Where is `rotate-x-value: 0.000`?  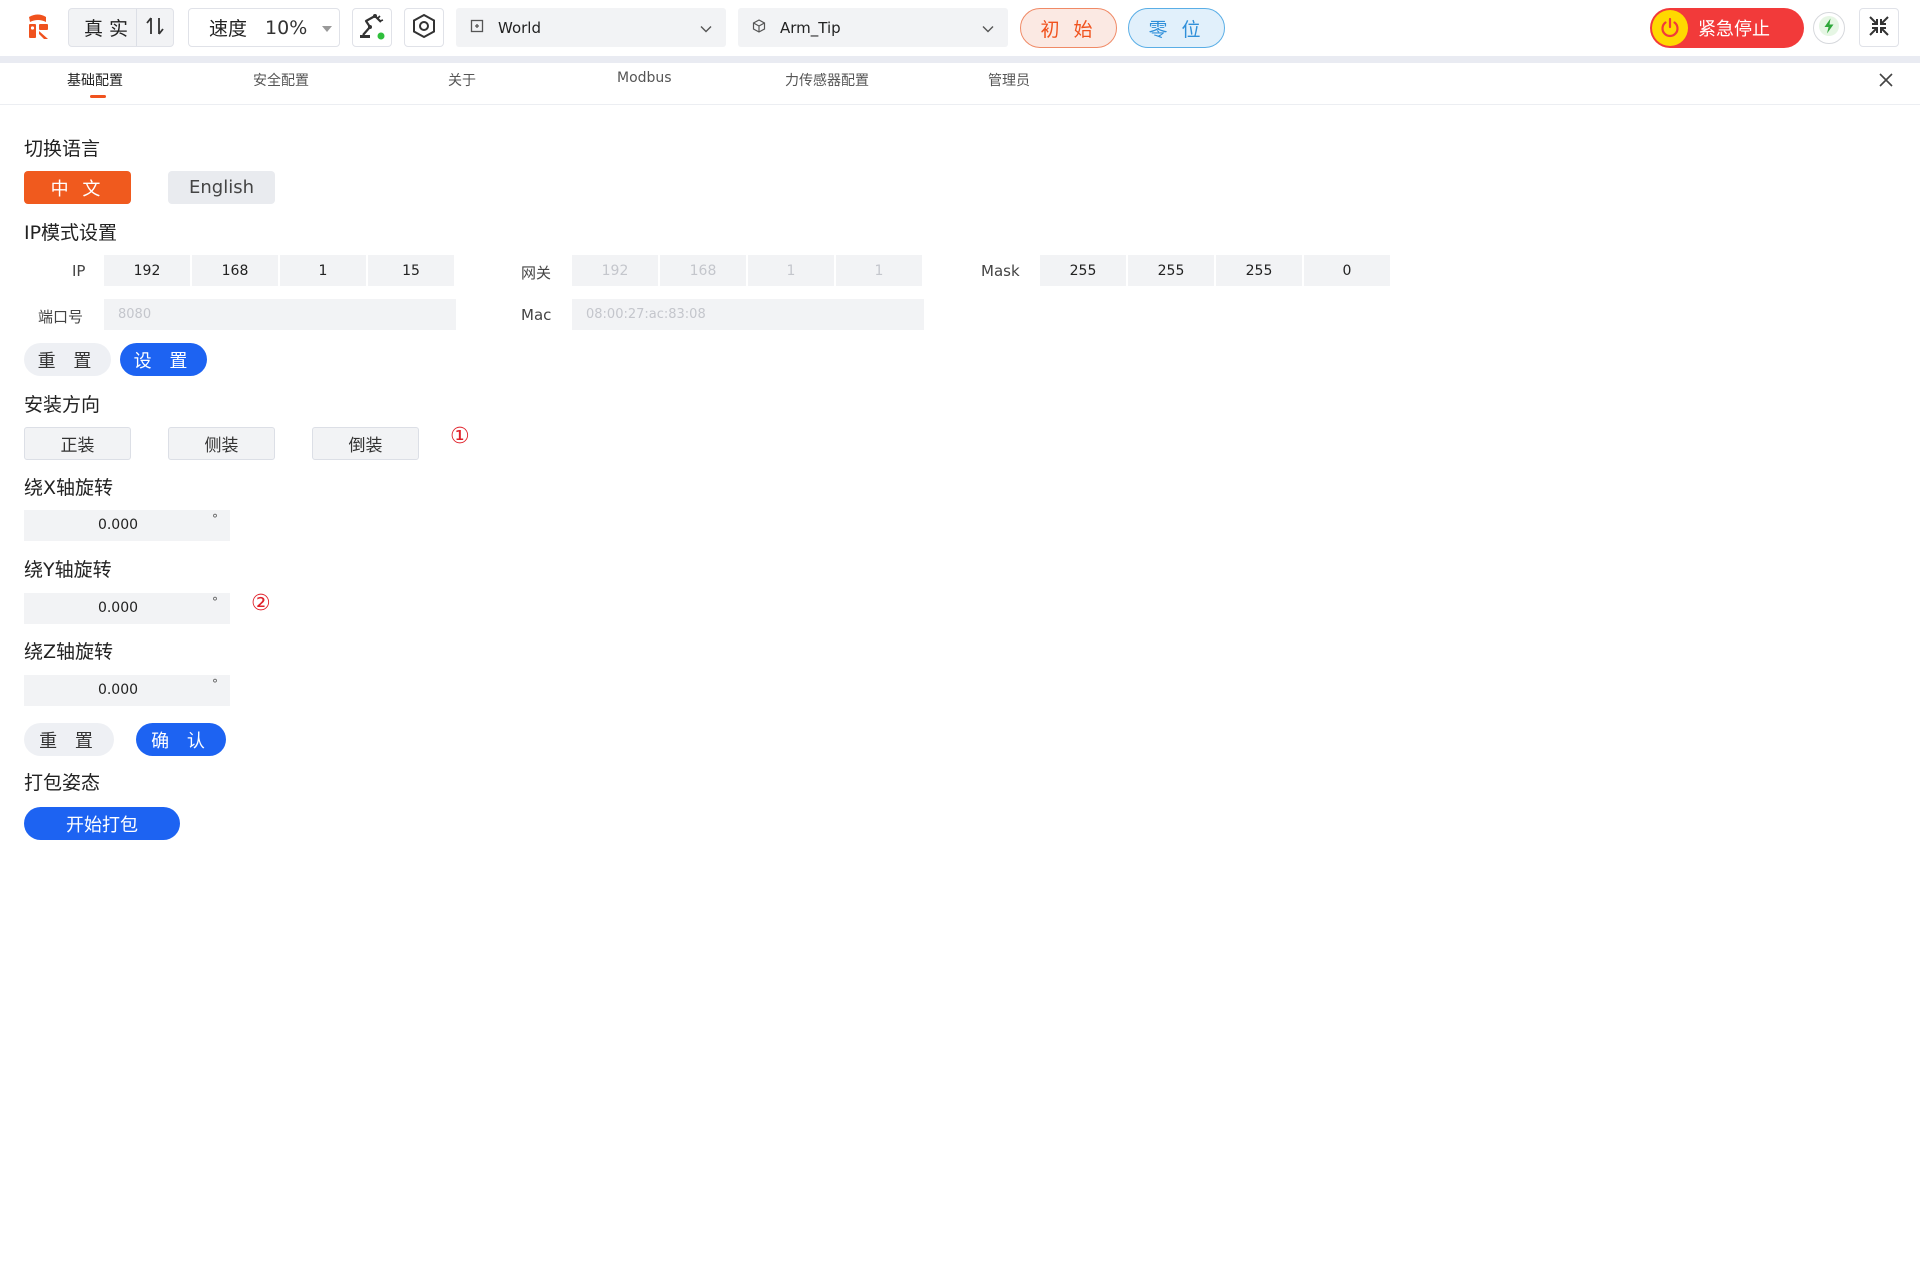 rotate-x-value: 0.000 is located at coordinates (118, 525).